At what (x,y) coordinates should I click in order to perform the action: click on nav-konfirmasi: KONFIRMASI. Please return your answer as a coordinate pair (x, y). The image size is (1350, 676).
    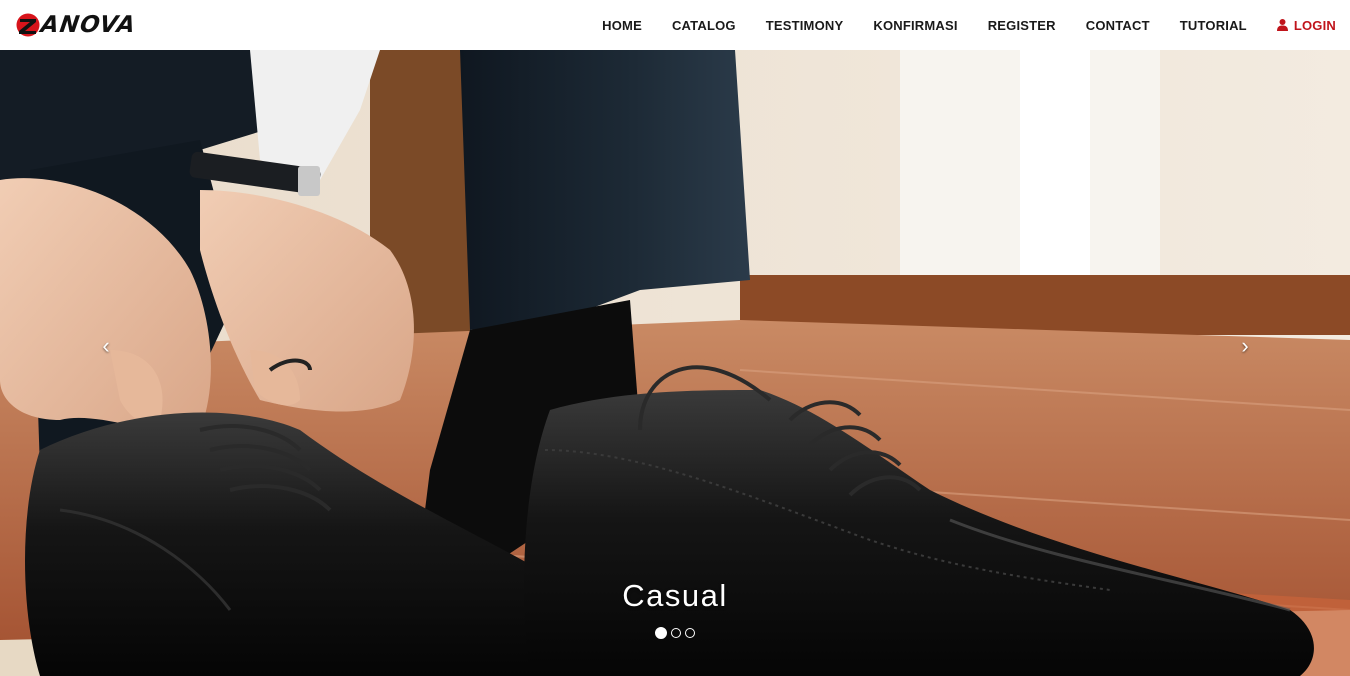
    Looking at the image, I should click on (915, 25).